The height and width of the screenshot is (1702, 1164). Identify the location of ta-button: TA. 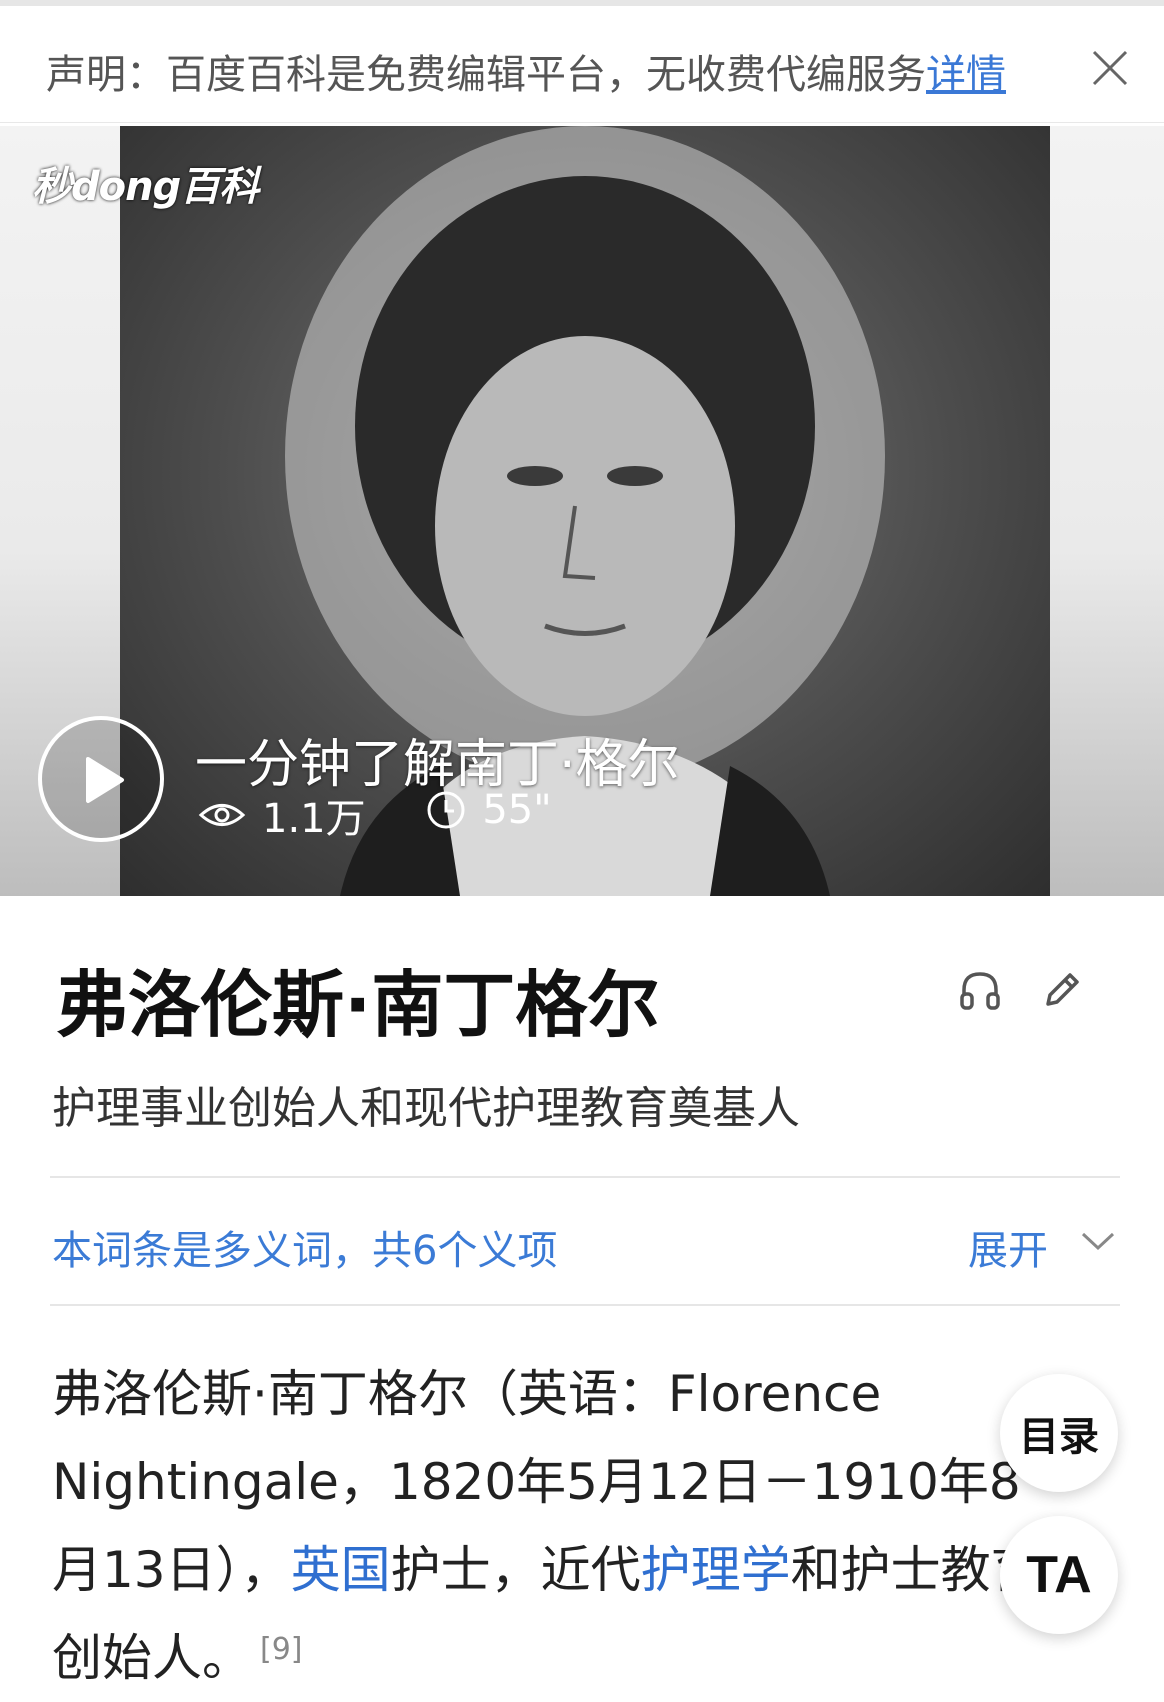
(1059, 1575).